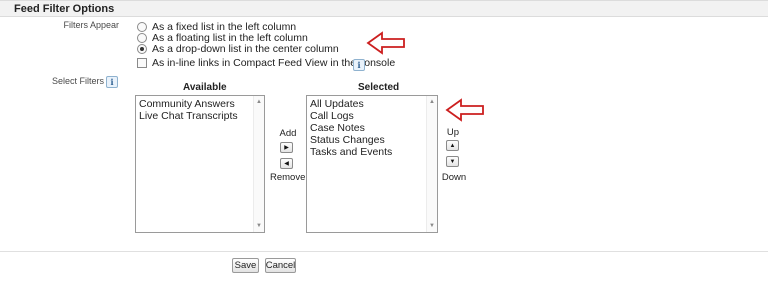 This screenshot has width=768, height=283. What do you see at coordinates (64, 9) in the screenshot?
I see `section-title: Feed Filter Options` at bounding box center [64, 9].